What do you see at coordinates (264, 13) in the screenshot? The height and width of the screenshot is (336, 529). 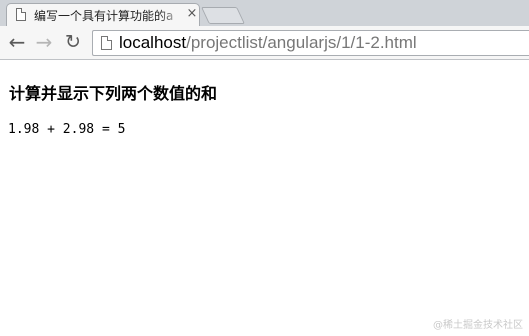 I see `tab-strip: 编写一个具有计算功能的a ×` at bounding box center [264, 13].